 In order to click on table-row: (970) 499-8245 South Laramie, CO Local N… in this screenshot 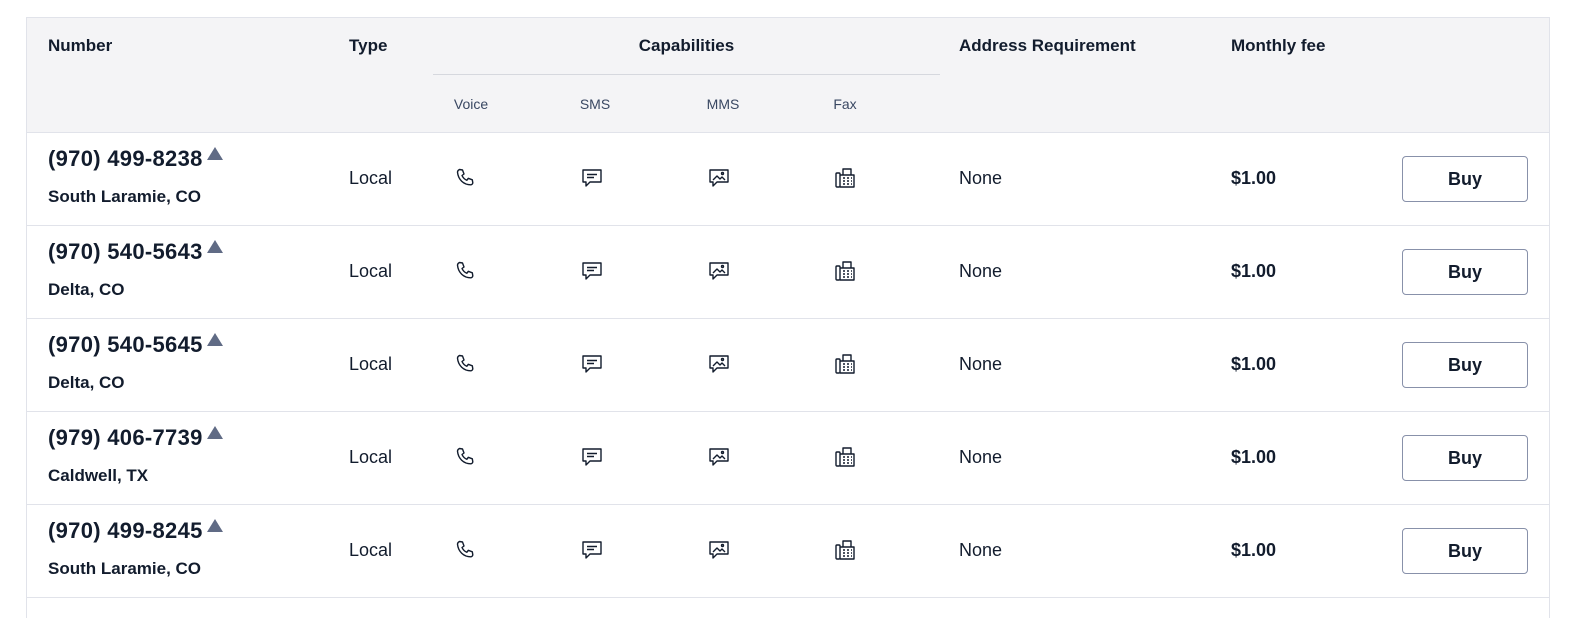, I will do `click(788, 551)`.